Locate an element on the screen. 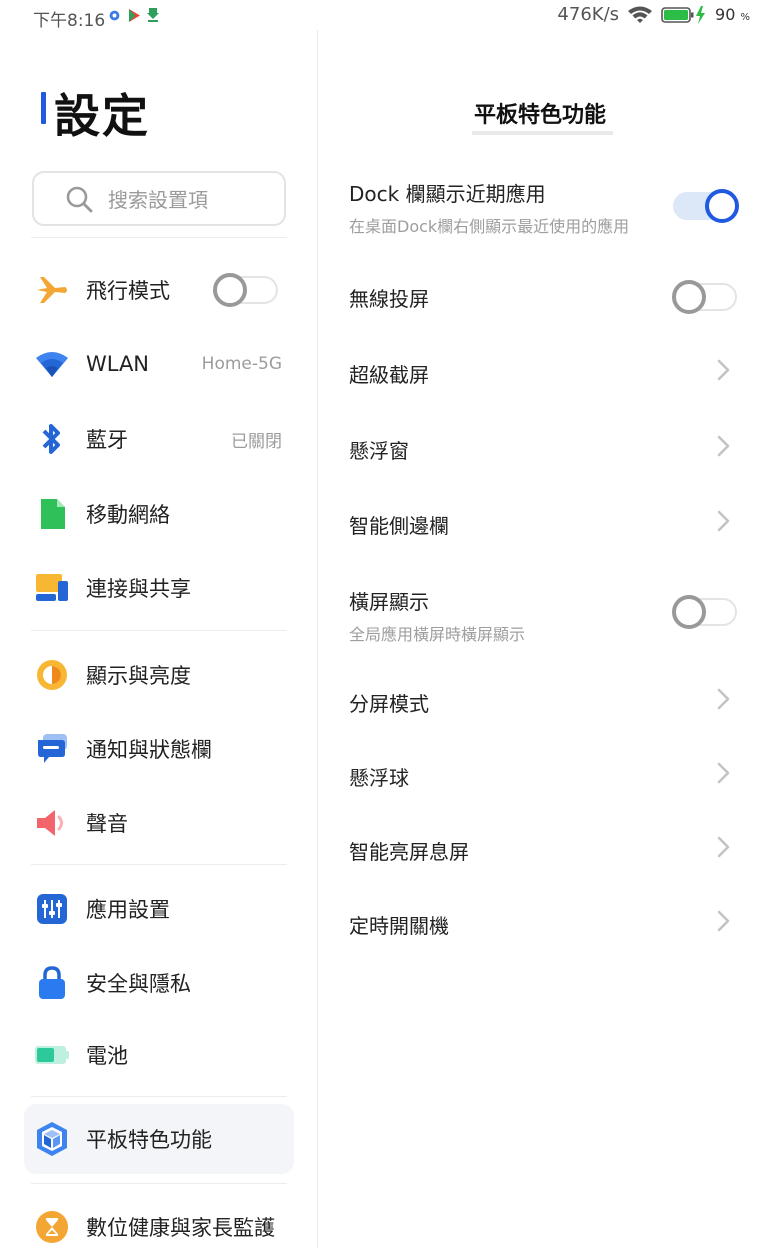 The width and height of the screenshot is (780, 1248). search-placeholder: 搜索設置項 is located at coordinates (158, 200).